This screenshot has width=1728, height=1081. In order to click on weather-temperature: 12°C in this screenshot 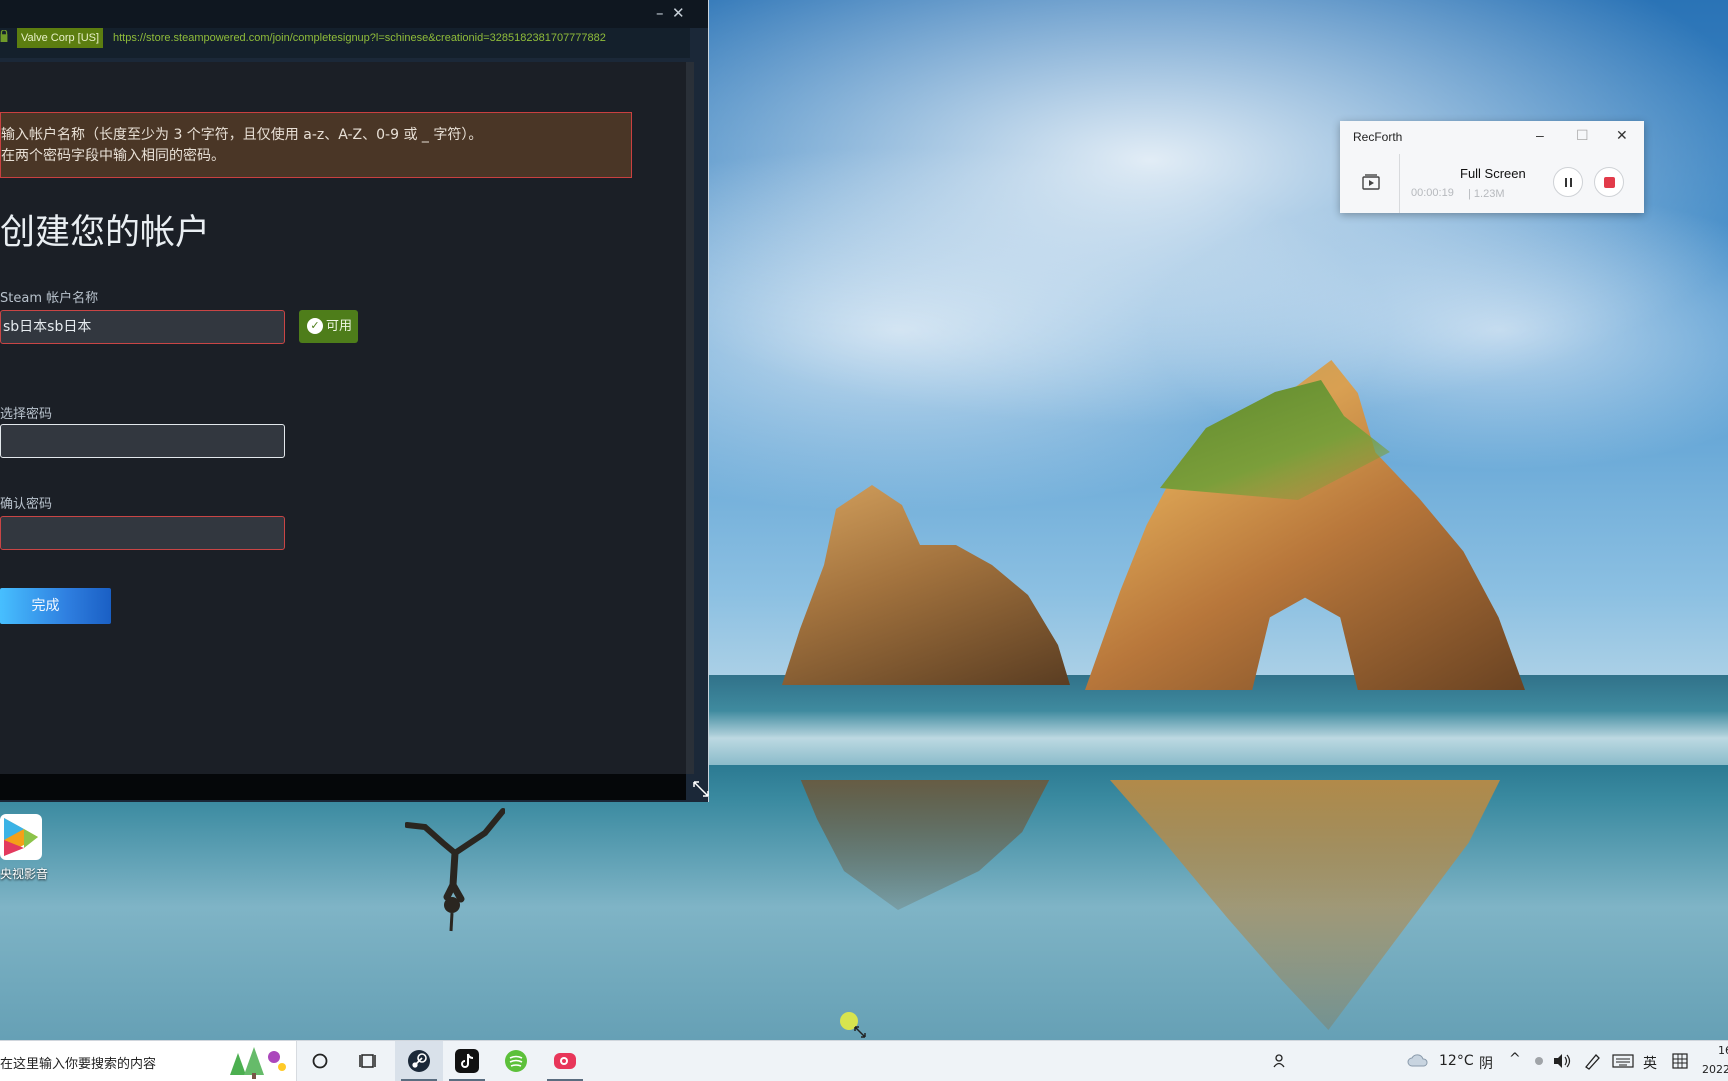, I will do `click(1456, 1061)`.